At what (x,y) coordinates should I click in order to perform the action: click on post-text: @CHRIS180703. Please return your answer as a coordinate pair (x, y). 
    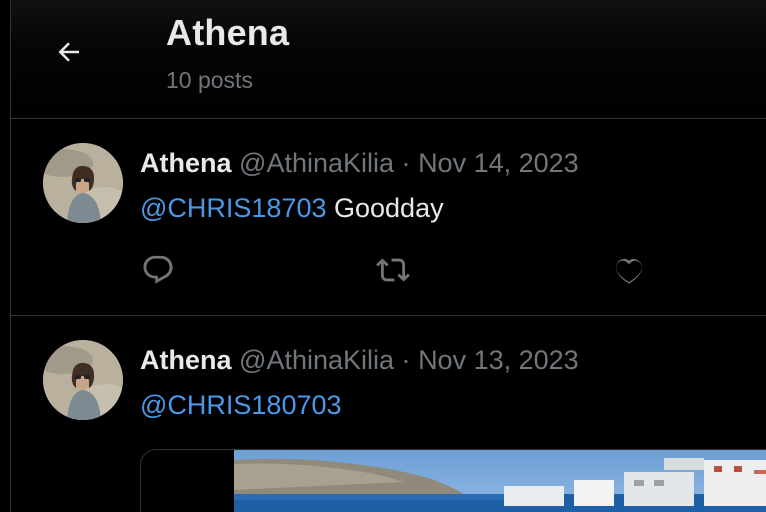
    Looking at the image, I should click on (241, 405).